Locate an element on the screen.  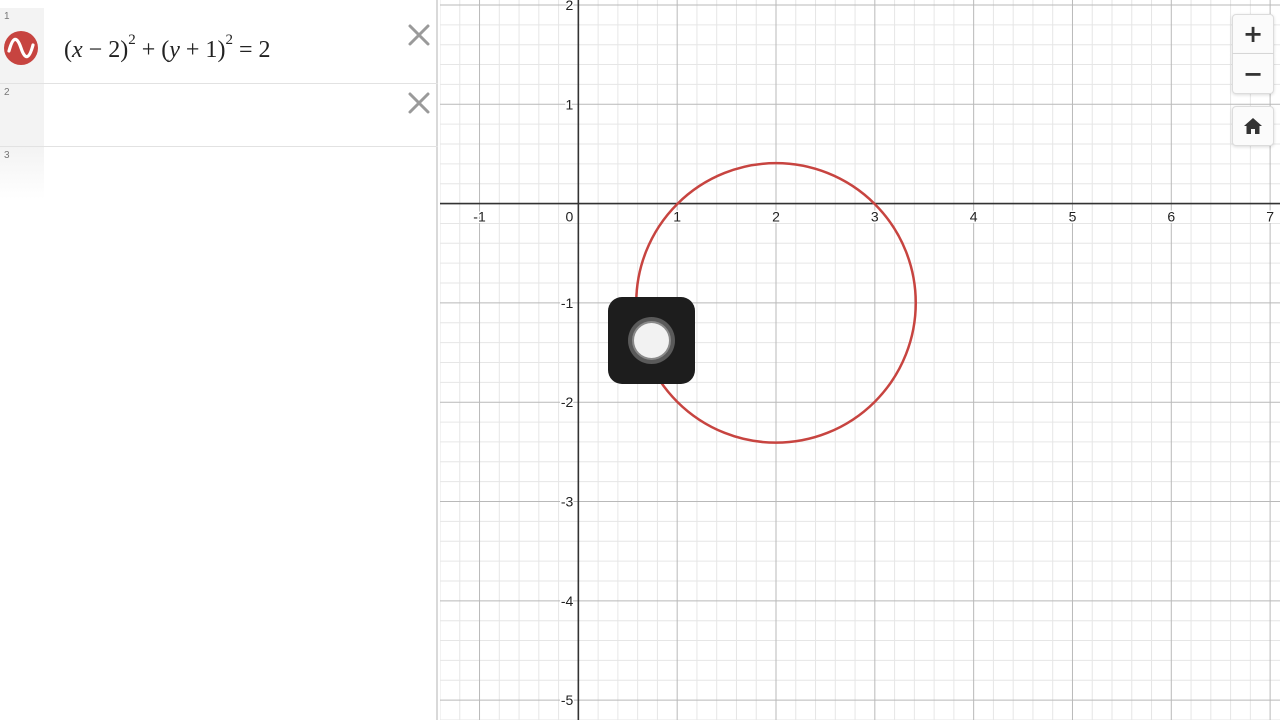
screen-record-button is located at coordinates (651, 340).